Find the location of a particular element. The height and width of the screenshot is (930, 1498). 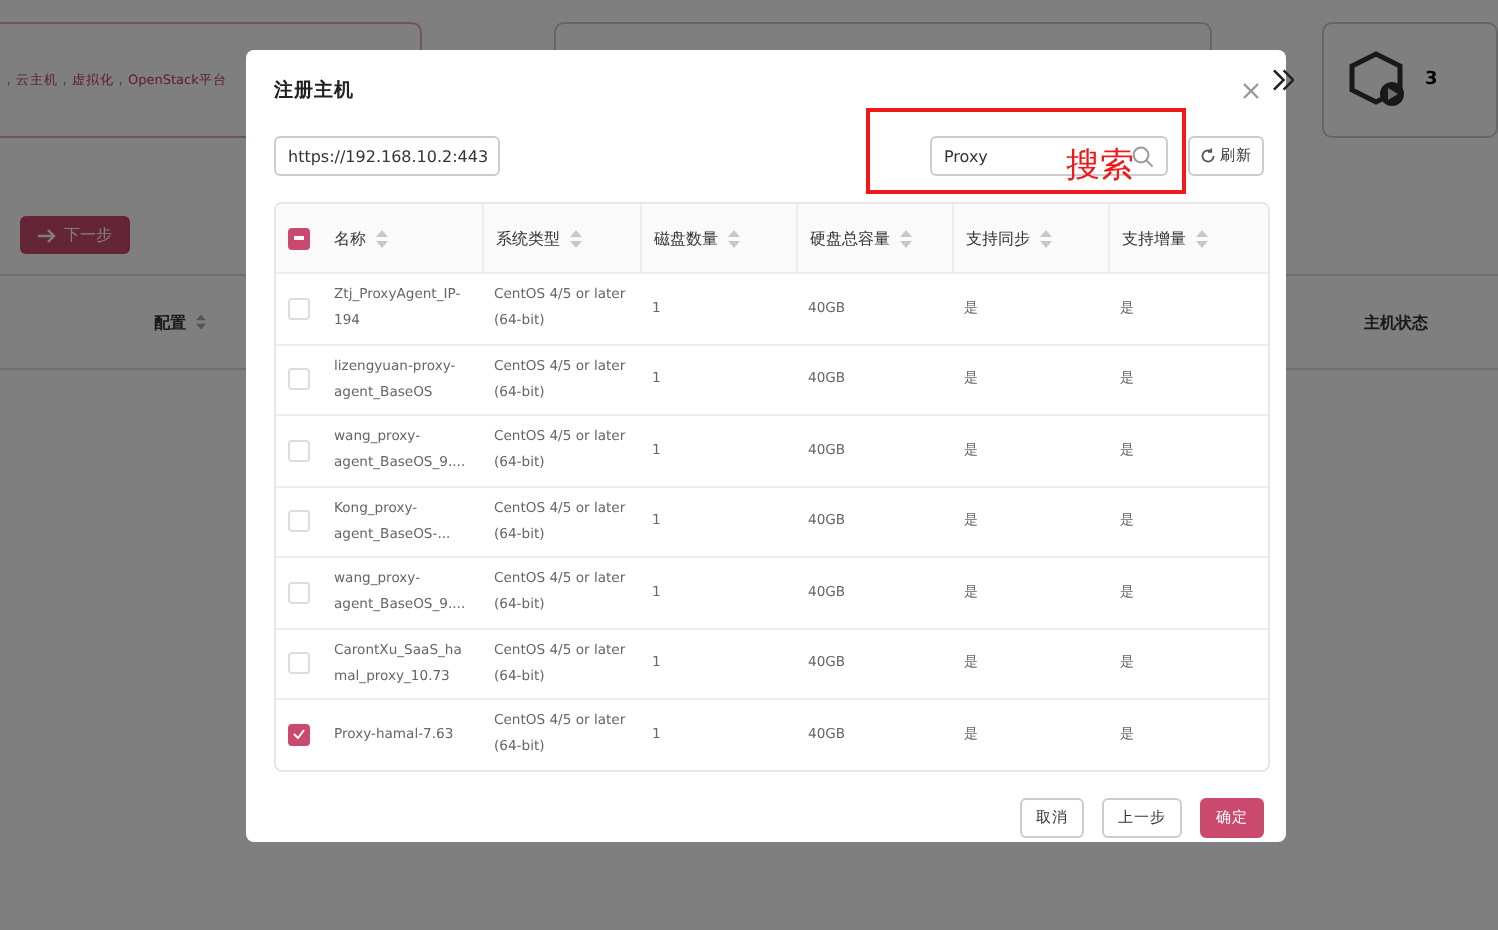

column-header: 磁盘数量 is located at coordinates (686, 238).